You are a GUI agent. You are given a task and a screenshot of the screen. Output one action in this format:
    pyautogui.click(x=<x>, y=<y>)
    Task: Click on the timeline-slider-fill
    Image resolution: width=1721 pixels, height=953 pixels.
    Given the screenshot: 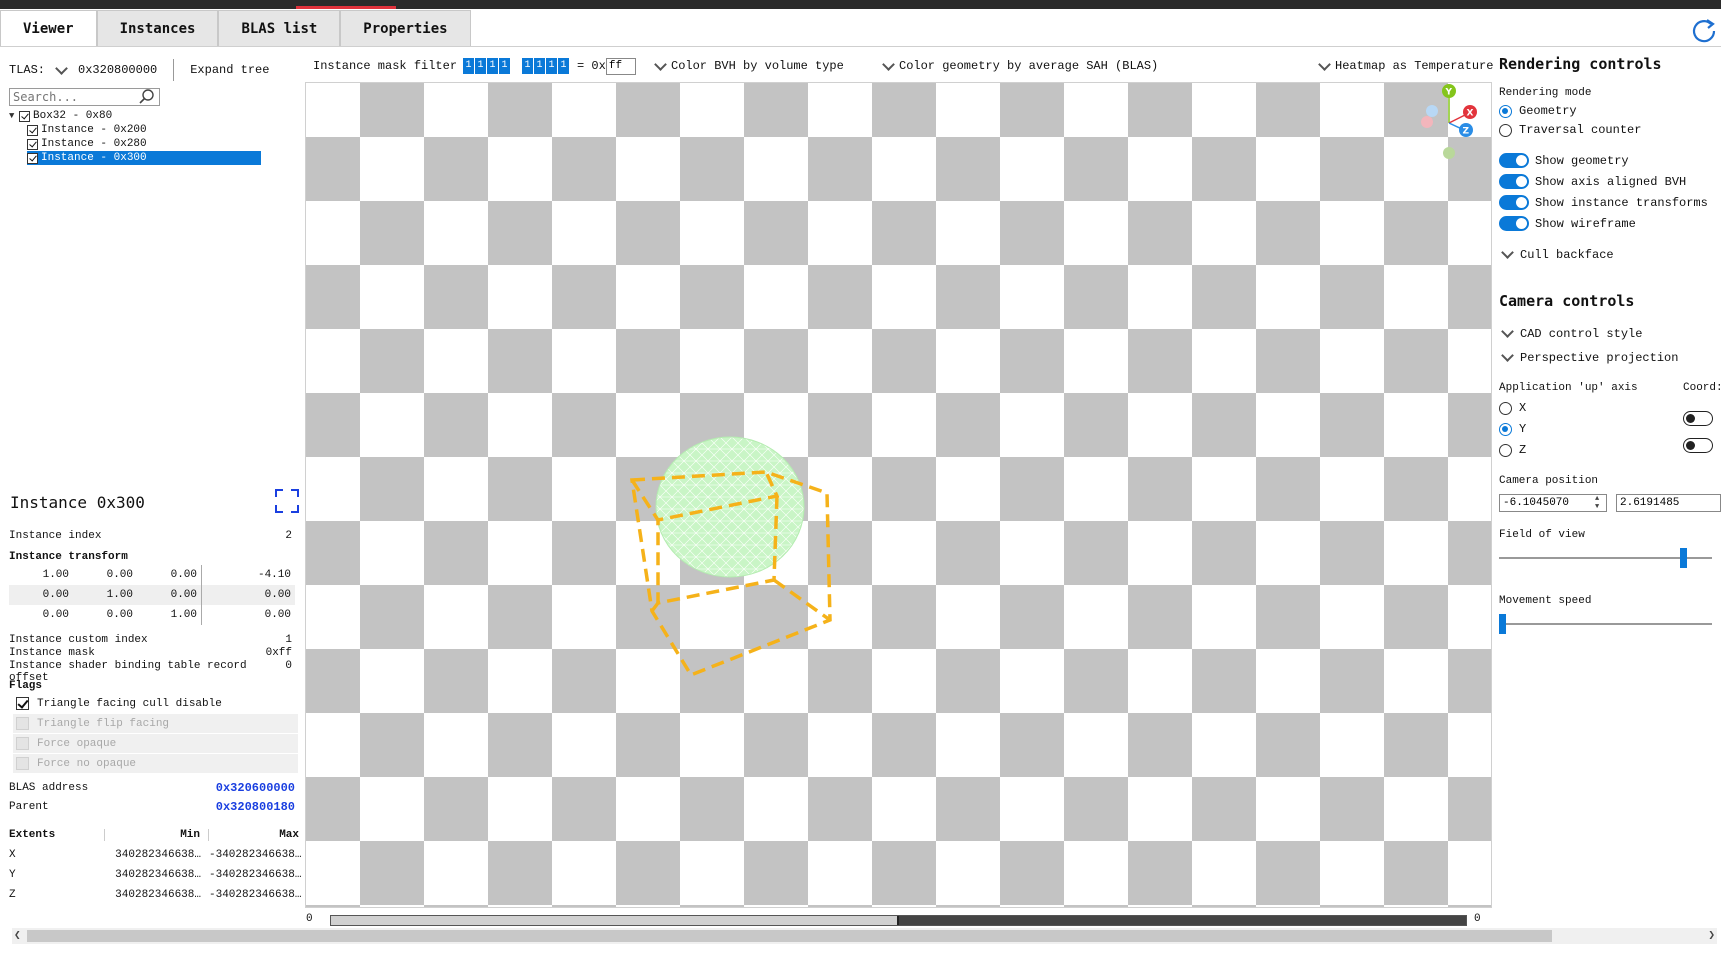 What is the action you would take?
    pyautogui.click(x=615, y=920)
    